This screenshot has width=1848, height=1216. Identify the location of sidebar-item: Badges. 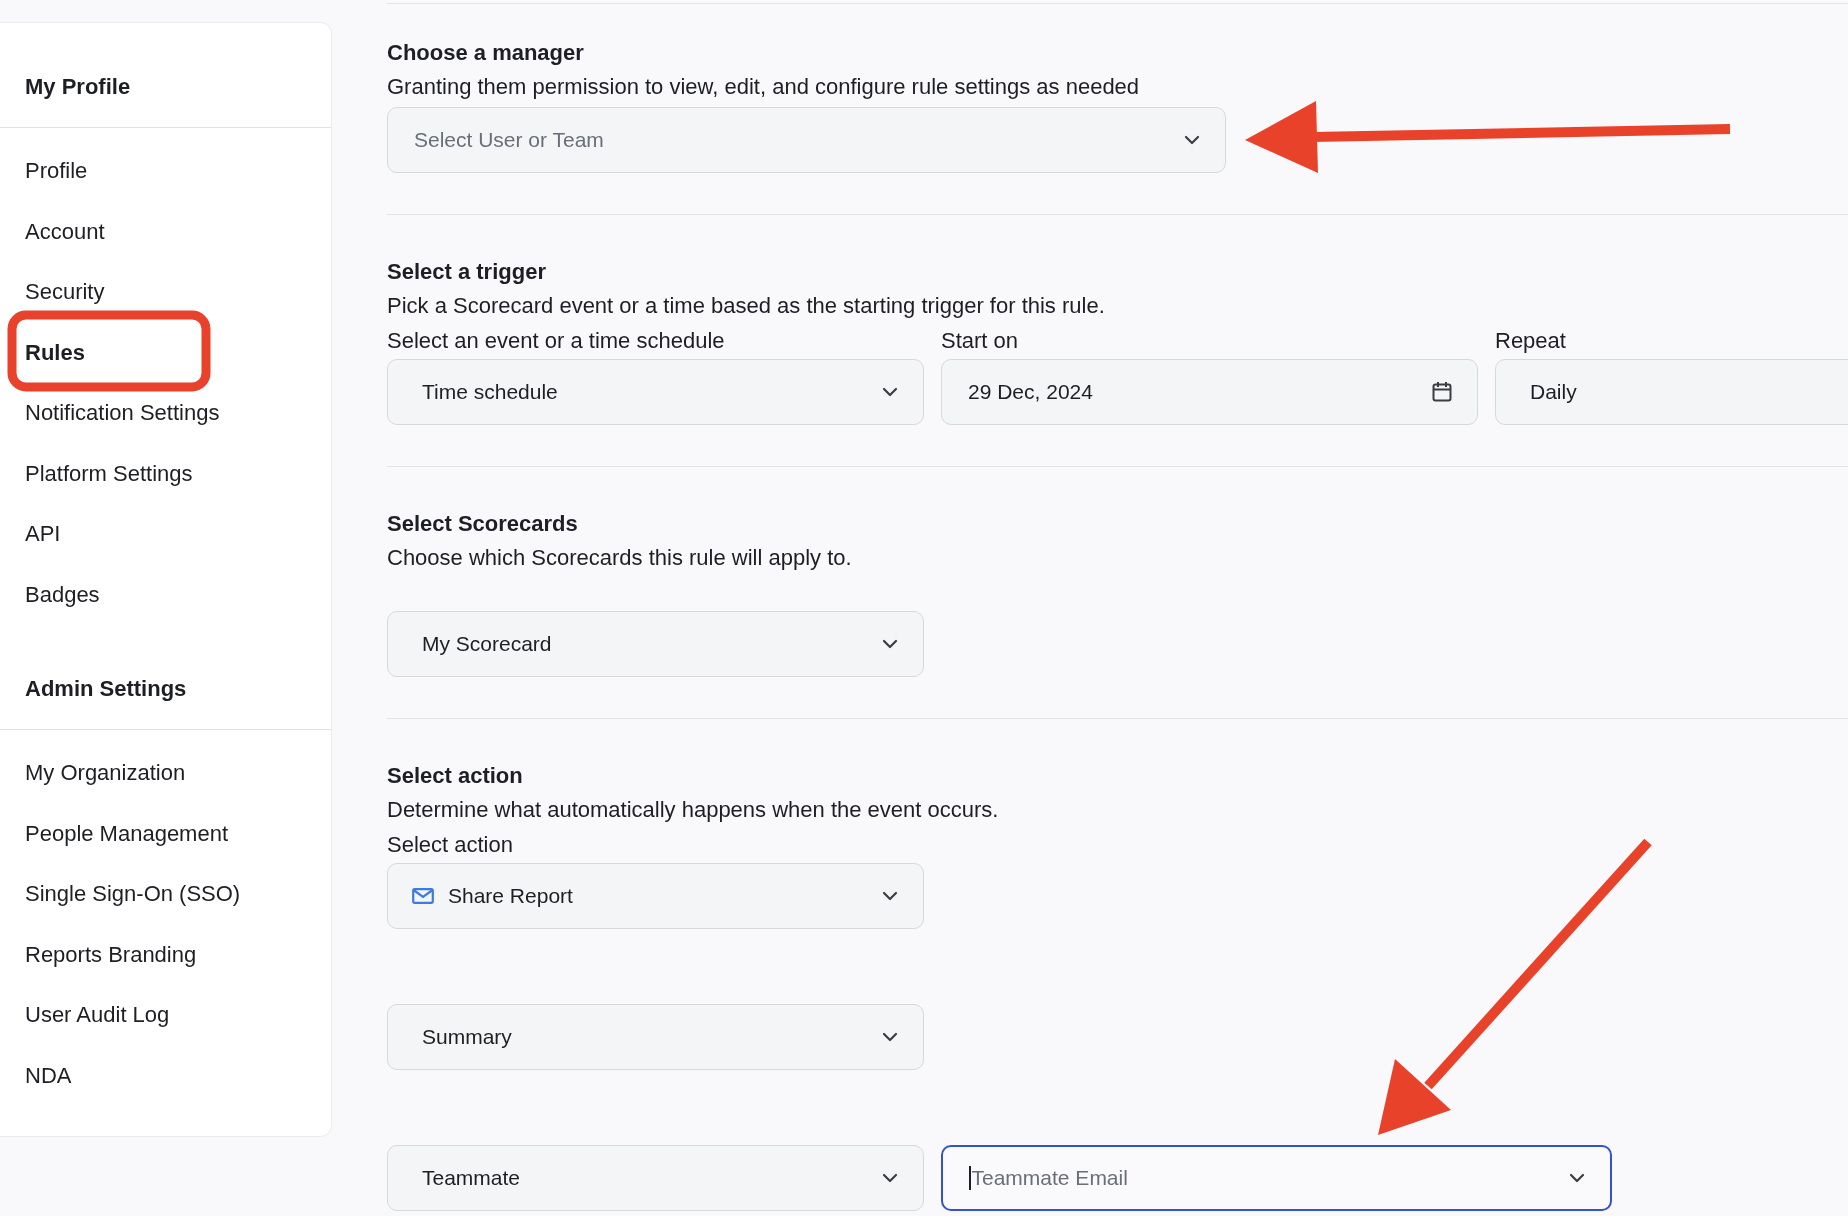
(62, 594).